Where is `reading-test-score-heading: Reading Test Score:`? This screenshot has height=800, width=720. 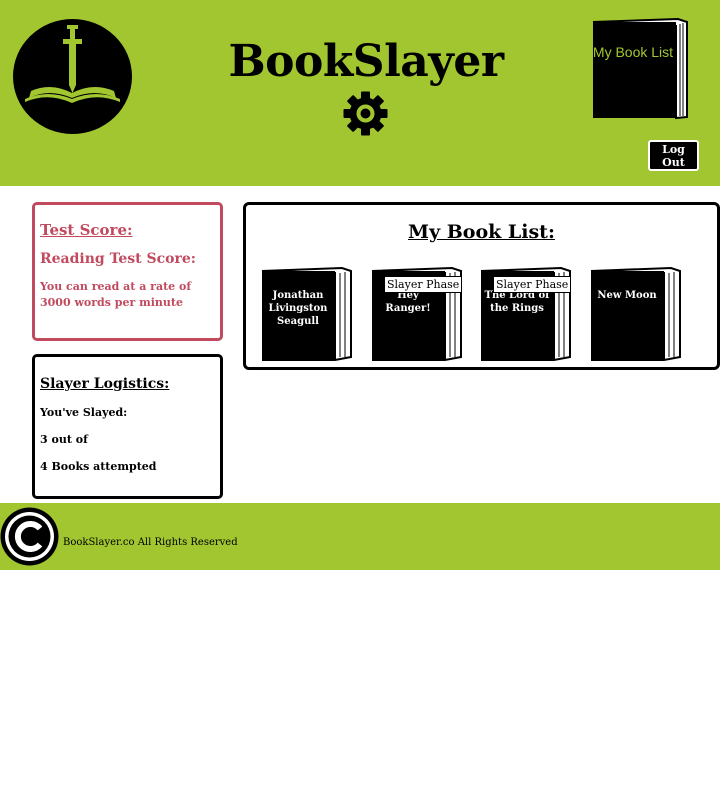
reading-test-score-heading: Reading Test Score: is located at coordinates (118, 259).